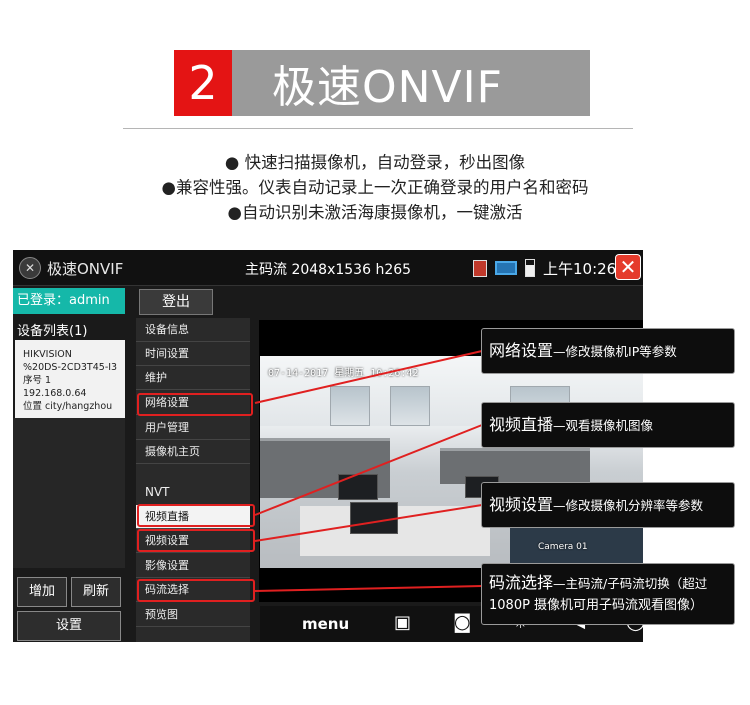 The image size is (750, 705). Describe the element at coordinates (196, 515) in the screenshot. I see `highlight-live-video` at that location.